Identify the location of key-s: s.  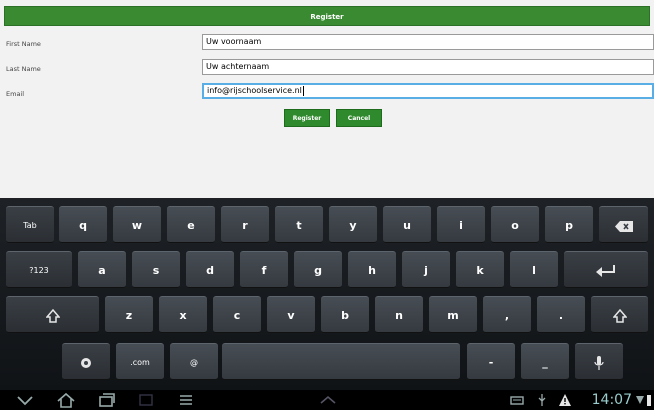
(156, 269).